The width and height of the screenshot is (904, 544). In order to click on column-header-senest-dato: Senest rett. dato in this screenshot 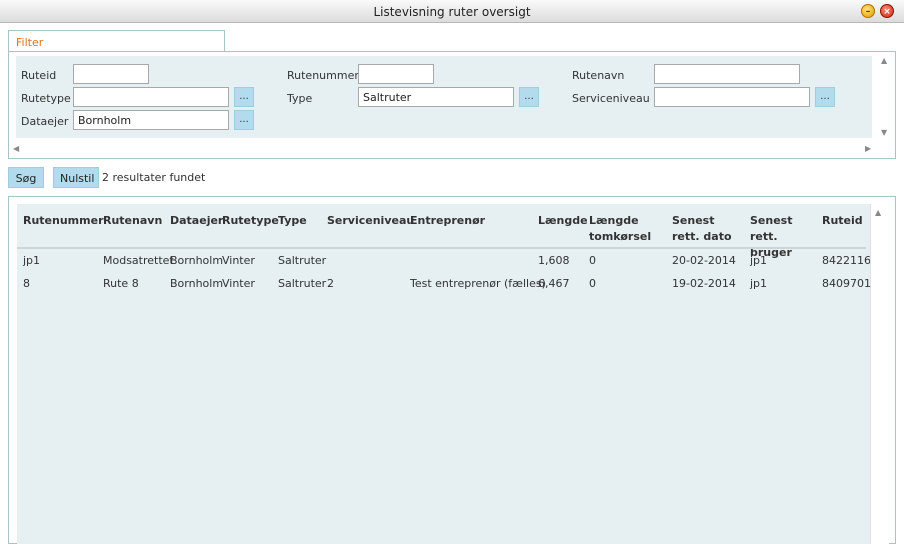, I will do `click(708, 229)`.